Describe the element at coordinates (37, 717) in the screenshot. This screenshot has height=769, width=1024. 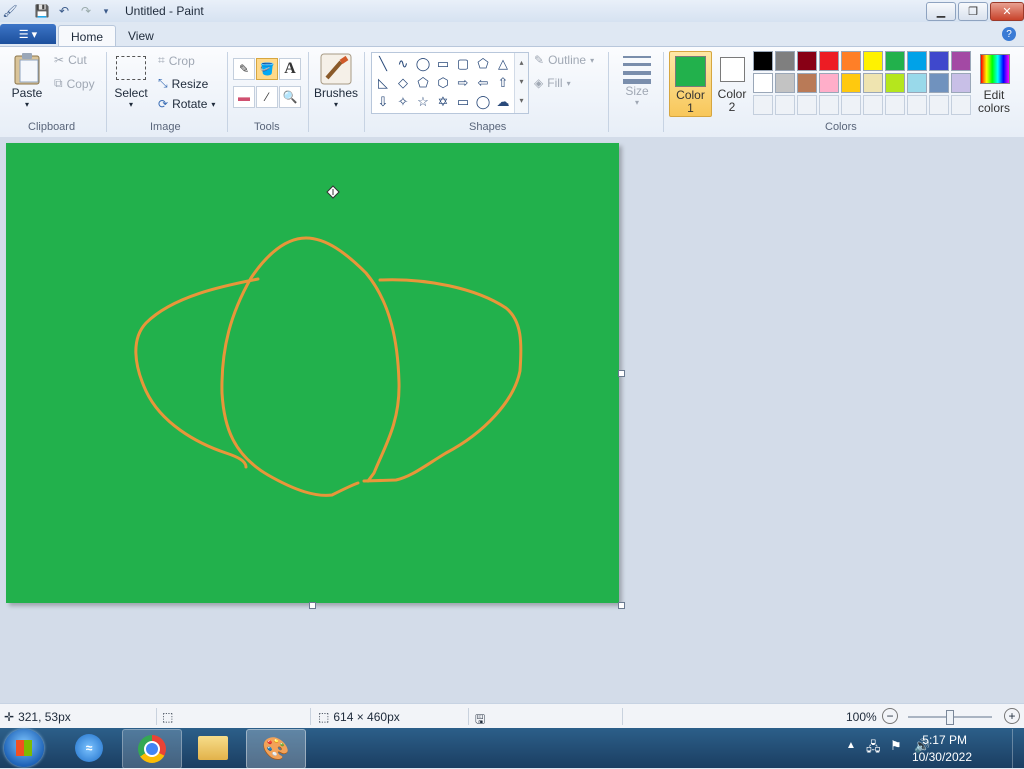
I see `cursor-position: ✛ 321, 53px` at that location.